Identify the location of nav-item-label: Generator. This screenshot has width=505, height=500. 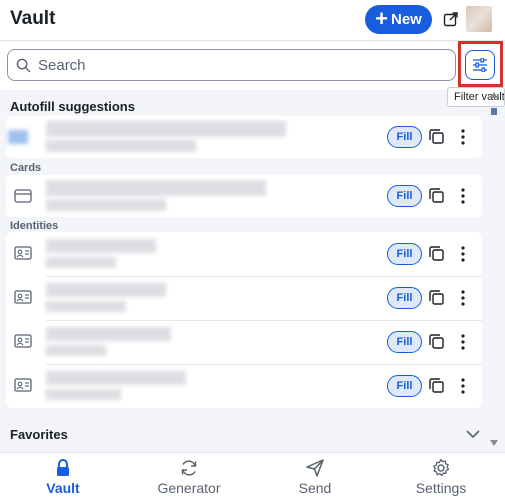
(189, 488).